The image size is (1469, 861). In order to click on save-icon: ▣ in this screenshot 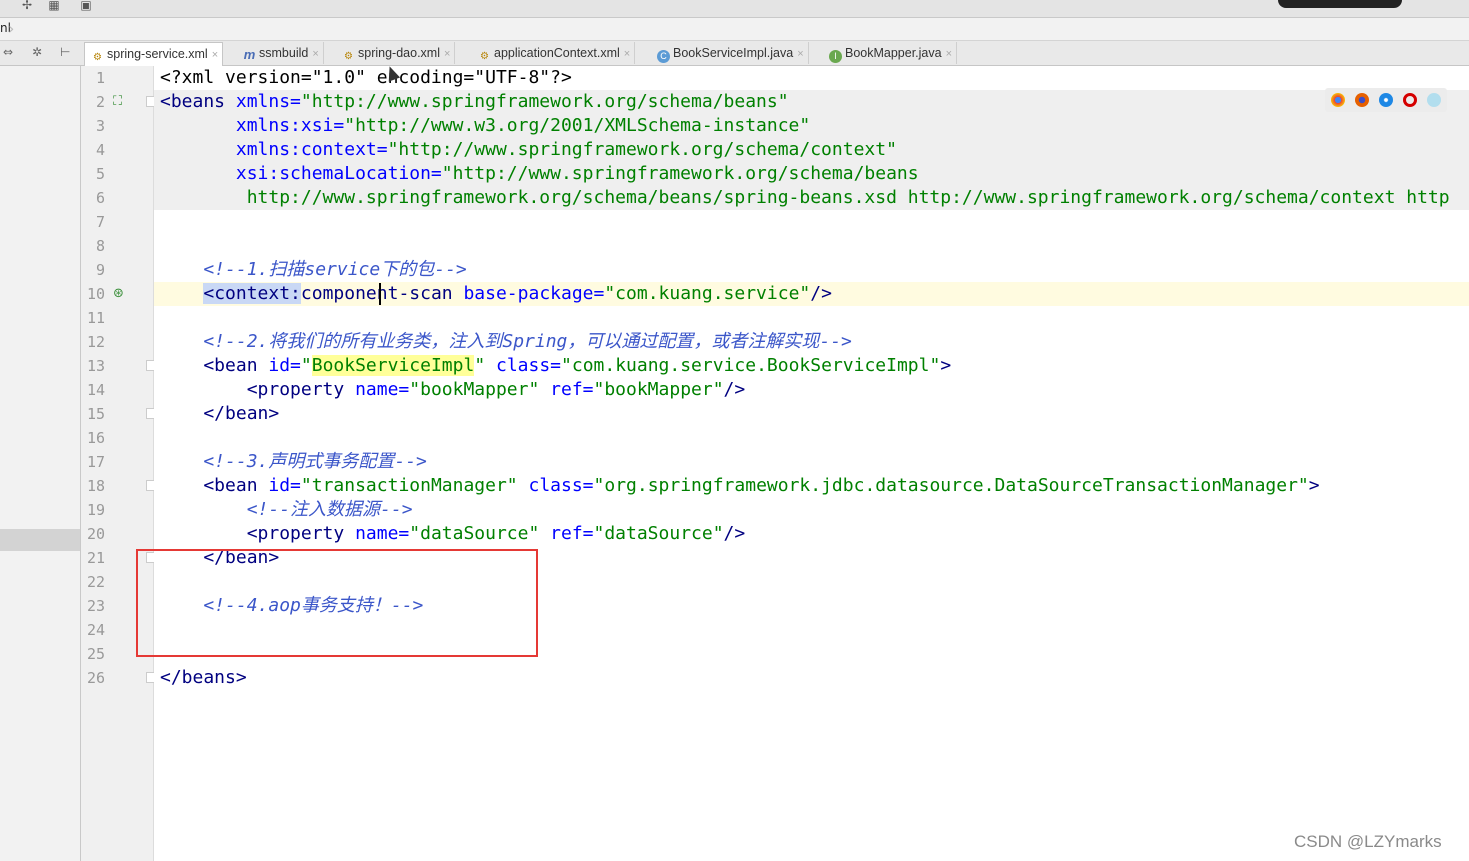, I will do `click(86, 6)`.